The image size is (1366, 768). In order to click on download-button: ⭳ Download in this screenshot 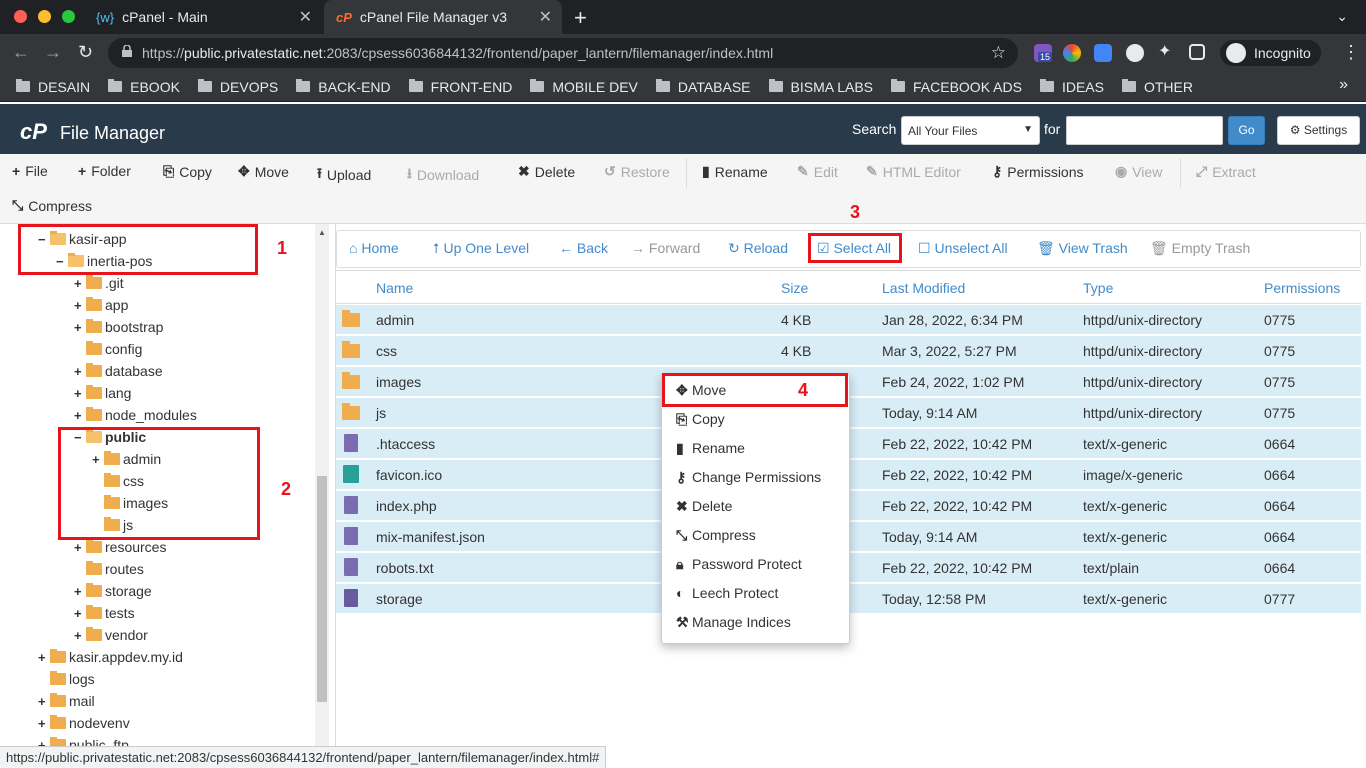, I will do `click(443, 175)`.